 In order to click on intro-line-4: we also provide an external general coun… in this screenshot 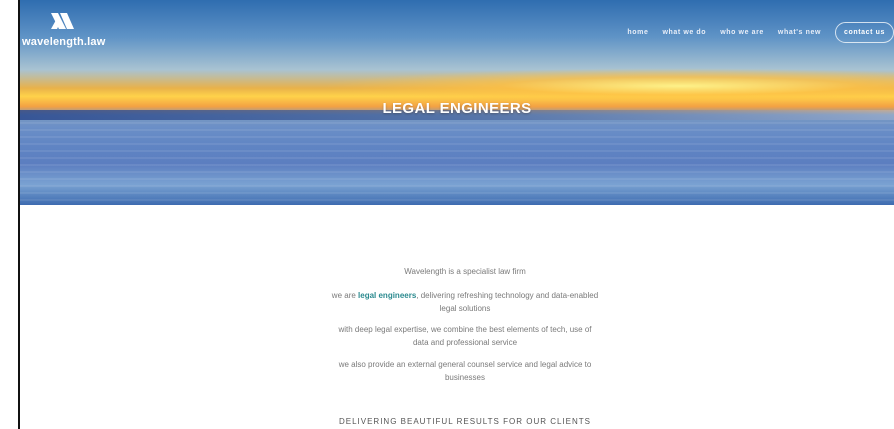, I will do `click(465, 371)`.